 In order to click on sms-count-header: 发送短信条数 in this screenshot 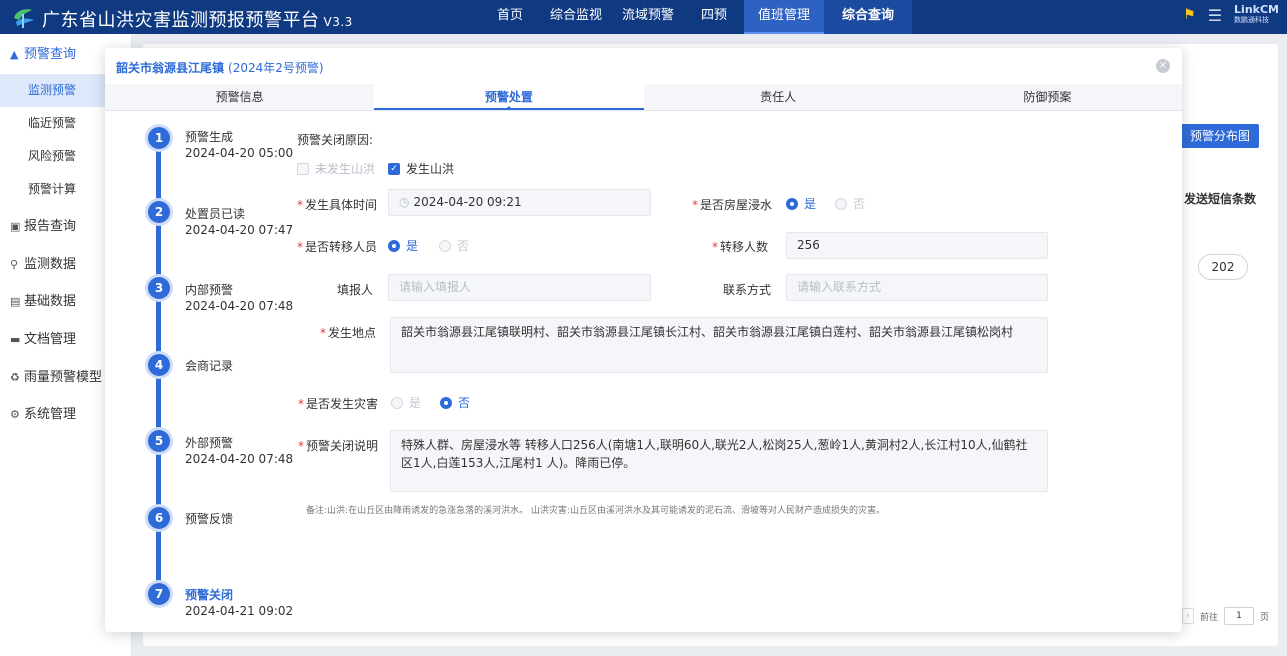, I will do `click(1220, 199)`.